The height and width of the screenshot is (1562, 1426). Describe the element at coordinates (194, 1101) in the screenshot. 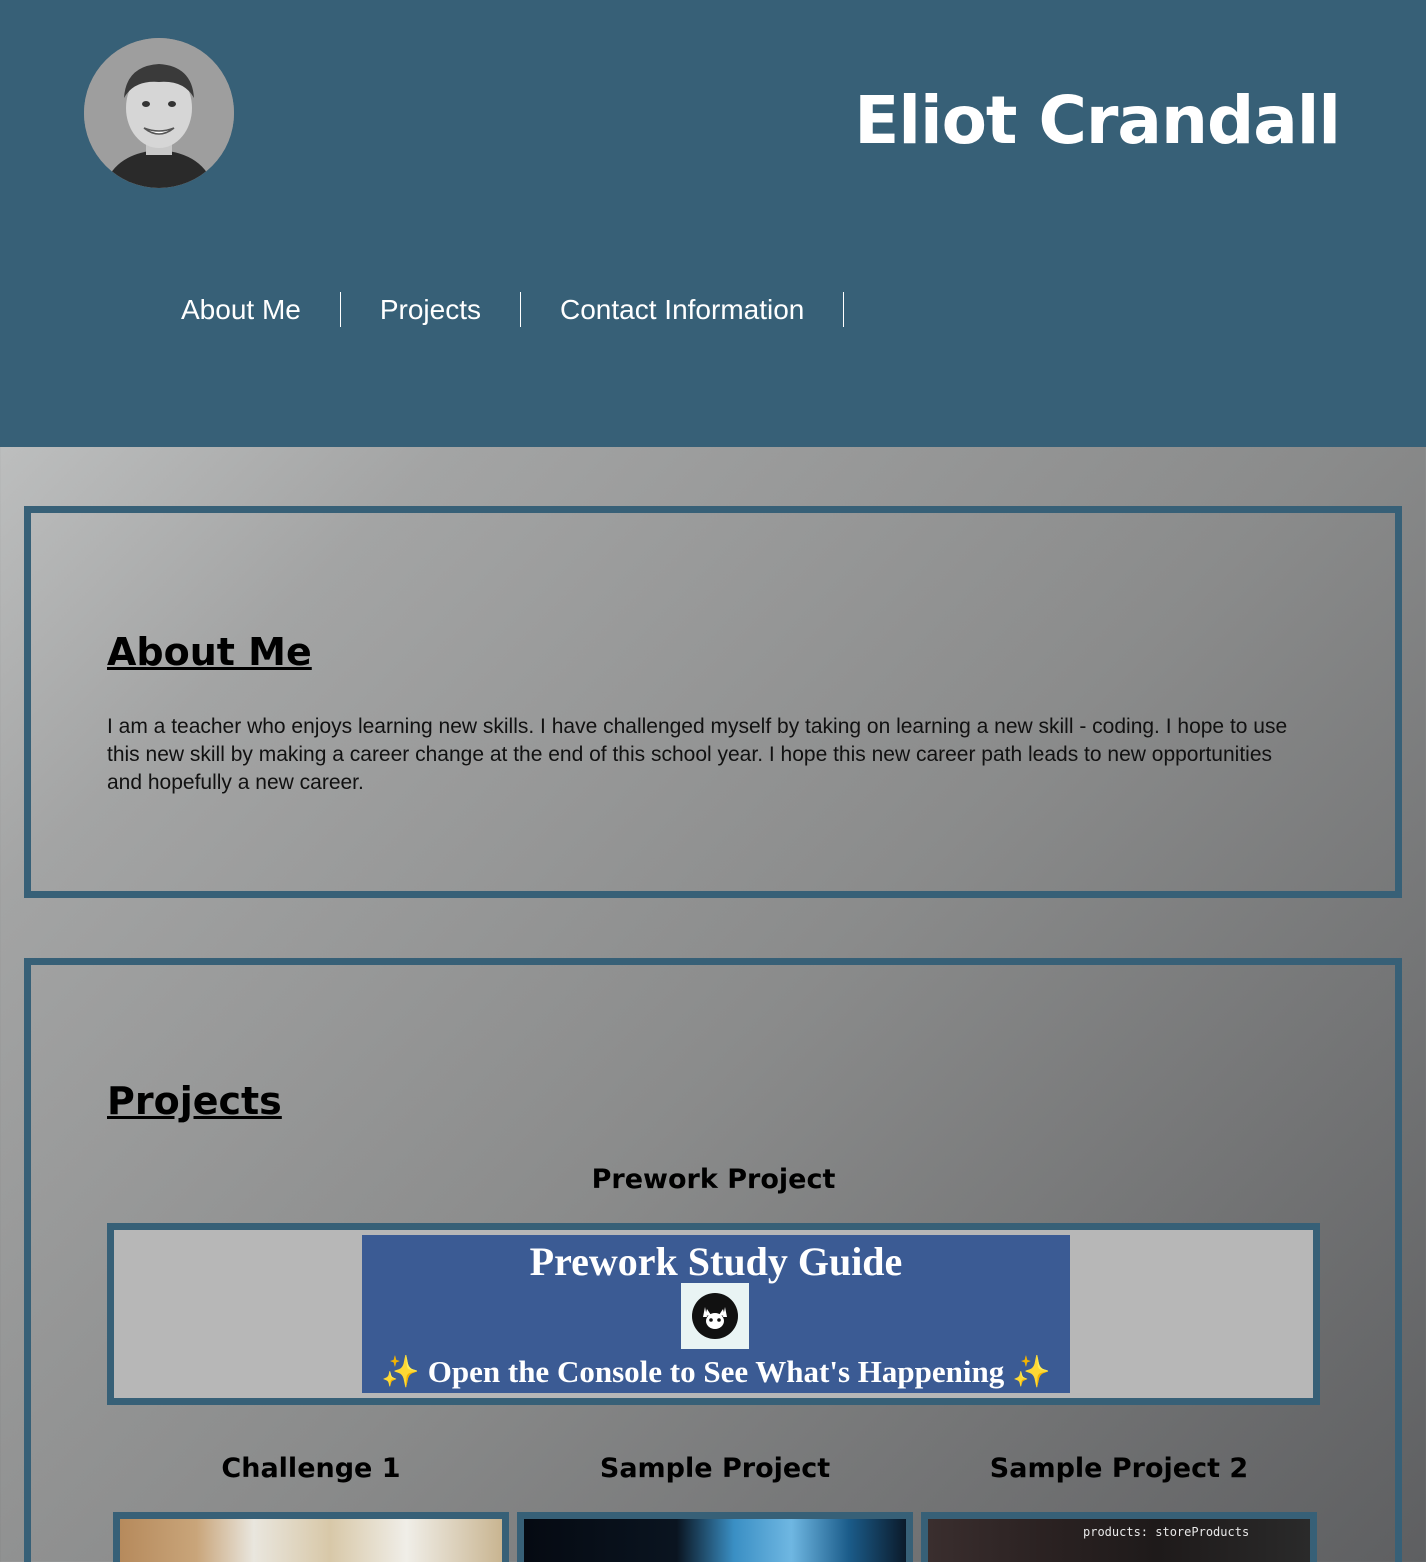

I see `projects-heading: Projects` at that location.